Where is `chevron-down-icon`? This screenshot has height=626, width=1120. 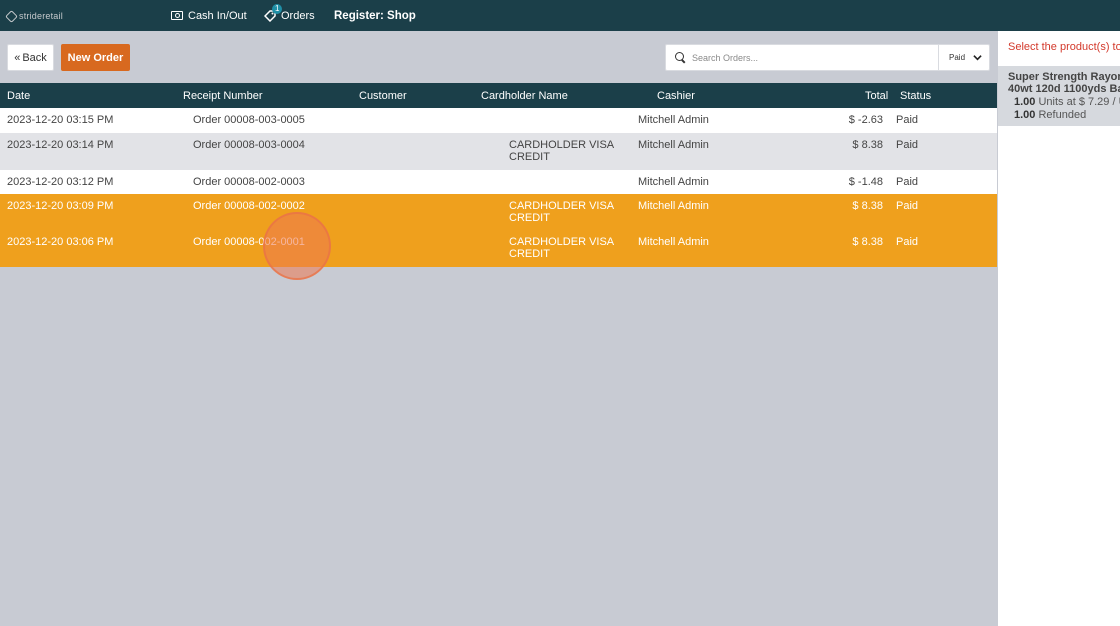 chevron-down-icon is located at coordinates (977, 58).